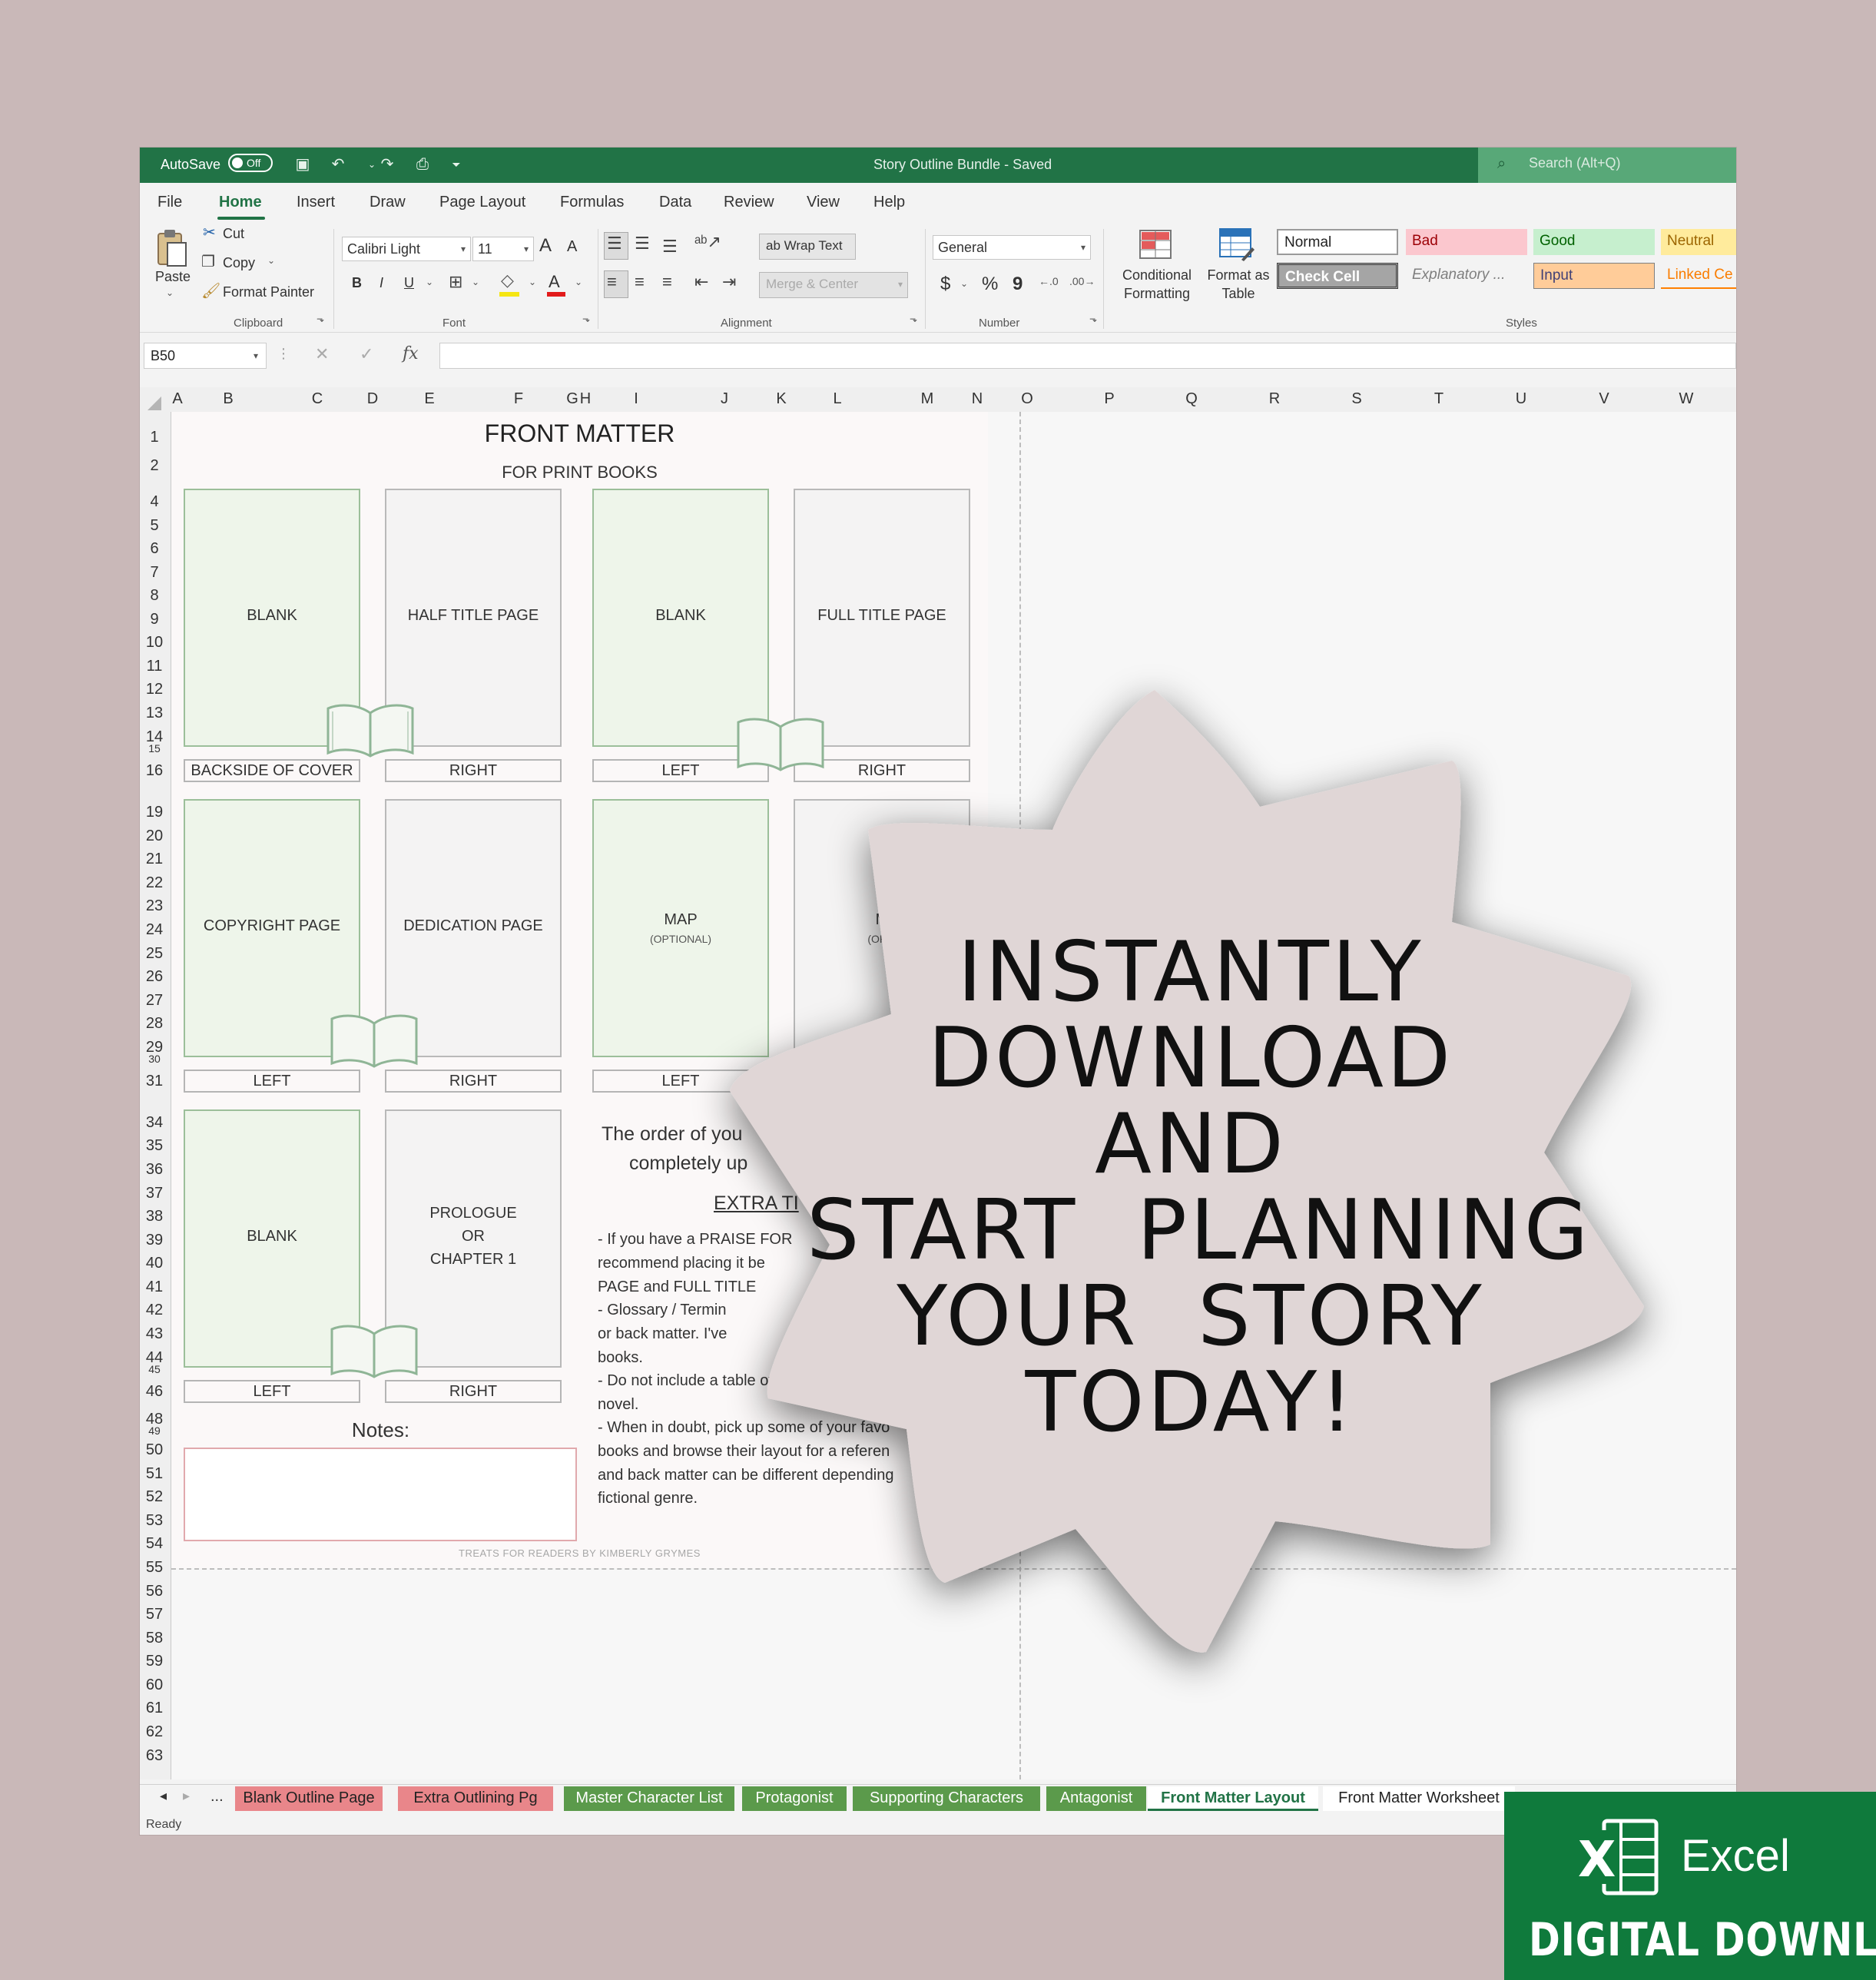  What do you see at coordinates (154, 437) in the screenshot?
I see `row-1: 1` at bounding box center [154, 437].